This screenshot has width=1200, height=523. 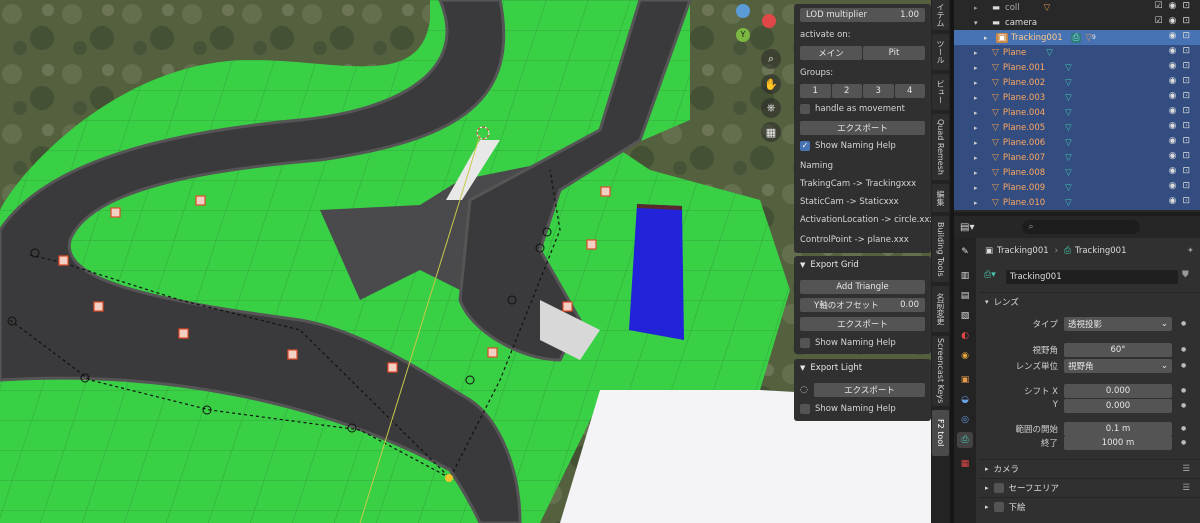 I want to click on background-images-section-header: ▸ 下絵, so click(x=1089, y=506).